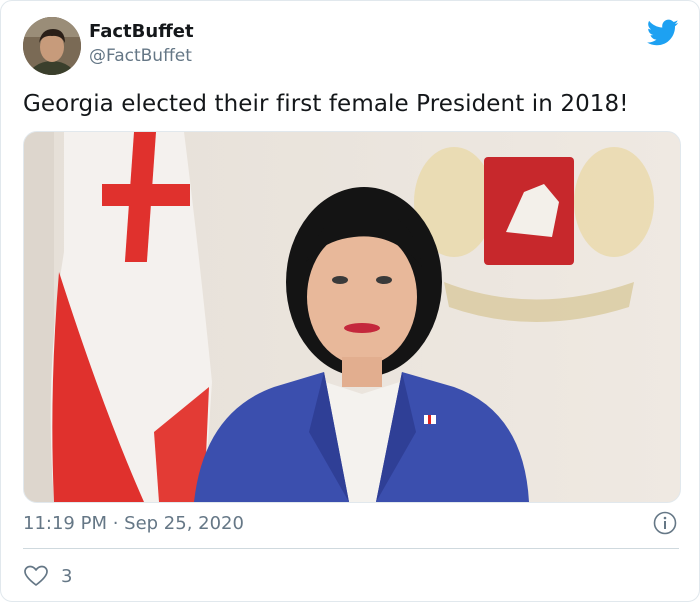 The height and width of the screenshot is (602, 700). What do you see at coordinates (662, 33) in the screenshot?
I see `twitter-bird-icon` at bounding box center [662, 33].